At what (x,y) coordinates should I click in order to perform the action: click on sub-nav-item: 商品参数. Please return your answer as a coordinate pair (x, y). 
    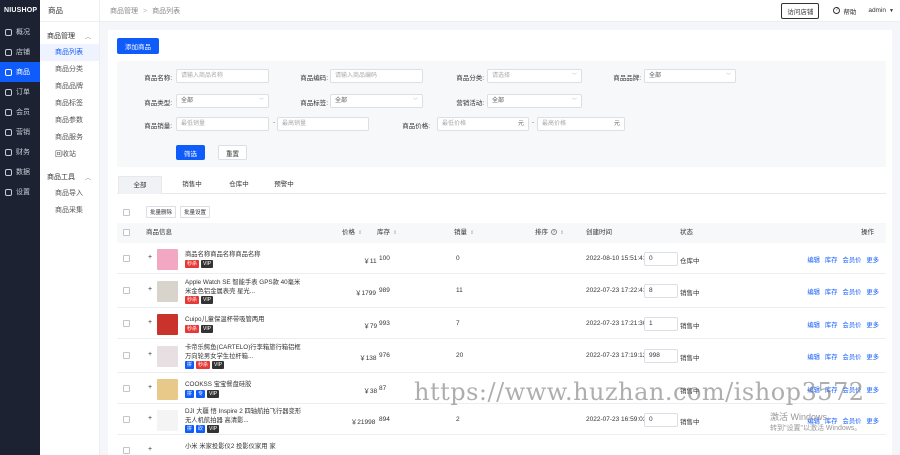
    Looking at the image, I should click on (69, 120).